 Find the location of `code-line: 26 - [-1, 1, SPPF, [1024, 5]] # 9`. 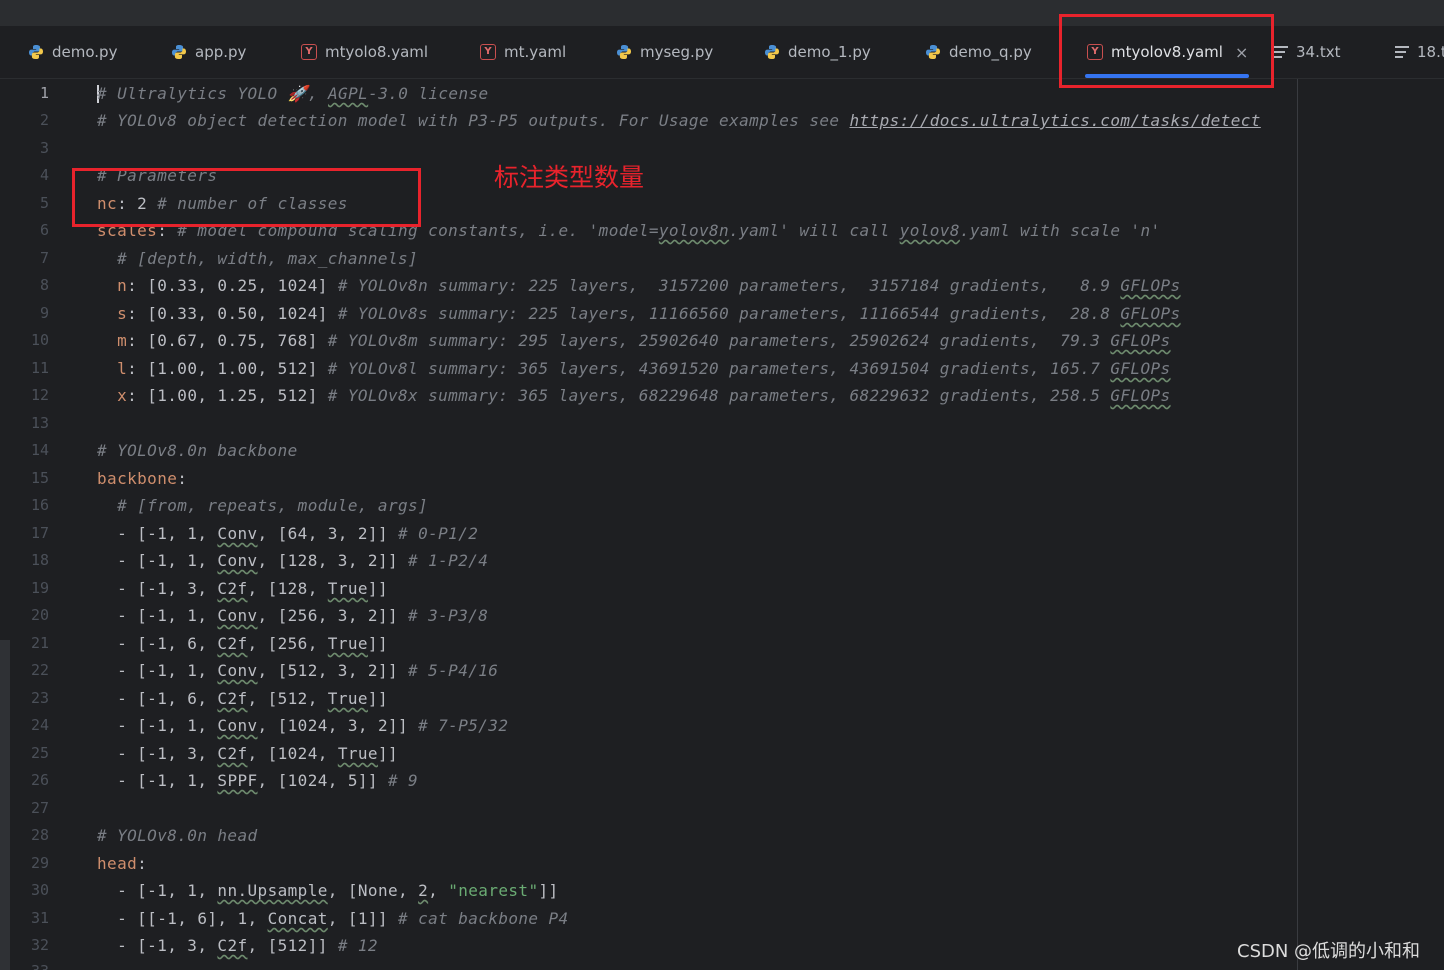

code-line: 26 - [-1, 1, SPPF, [1024, 5]] # 9 is located at coordinates (722, 780).